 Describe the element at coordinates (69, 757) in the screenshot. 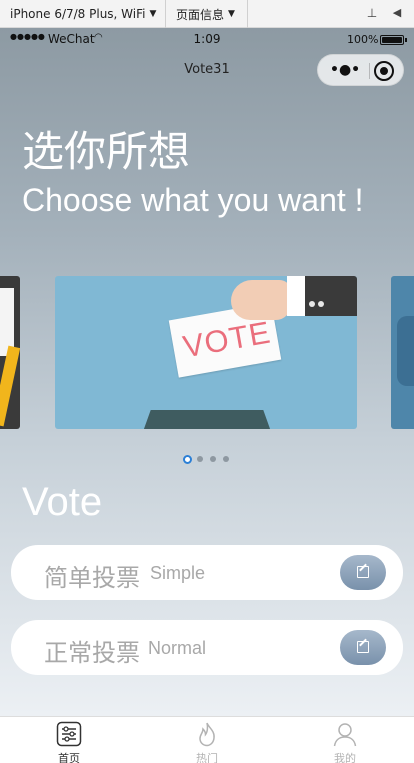

I see `tab-label: 首页` at that location.